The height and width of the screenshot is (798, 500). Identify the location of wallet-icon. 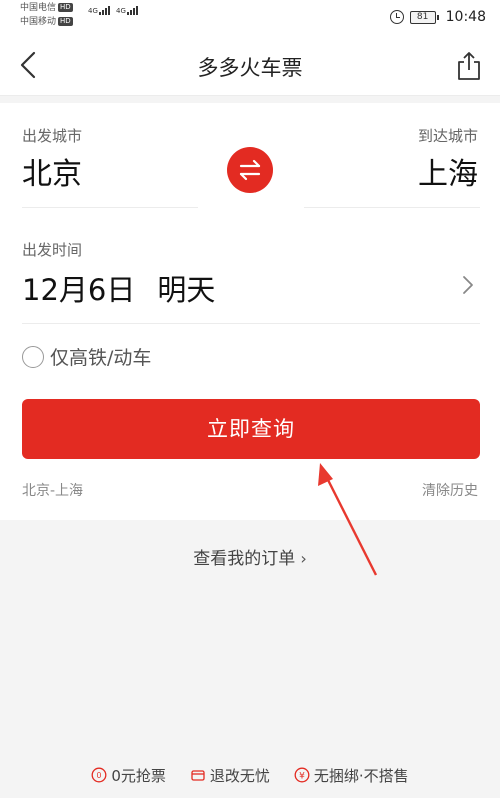
(198, 775).